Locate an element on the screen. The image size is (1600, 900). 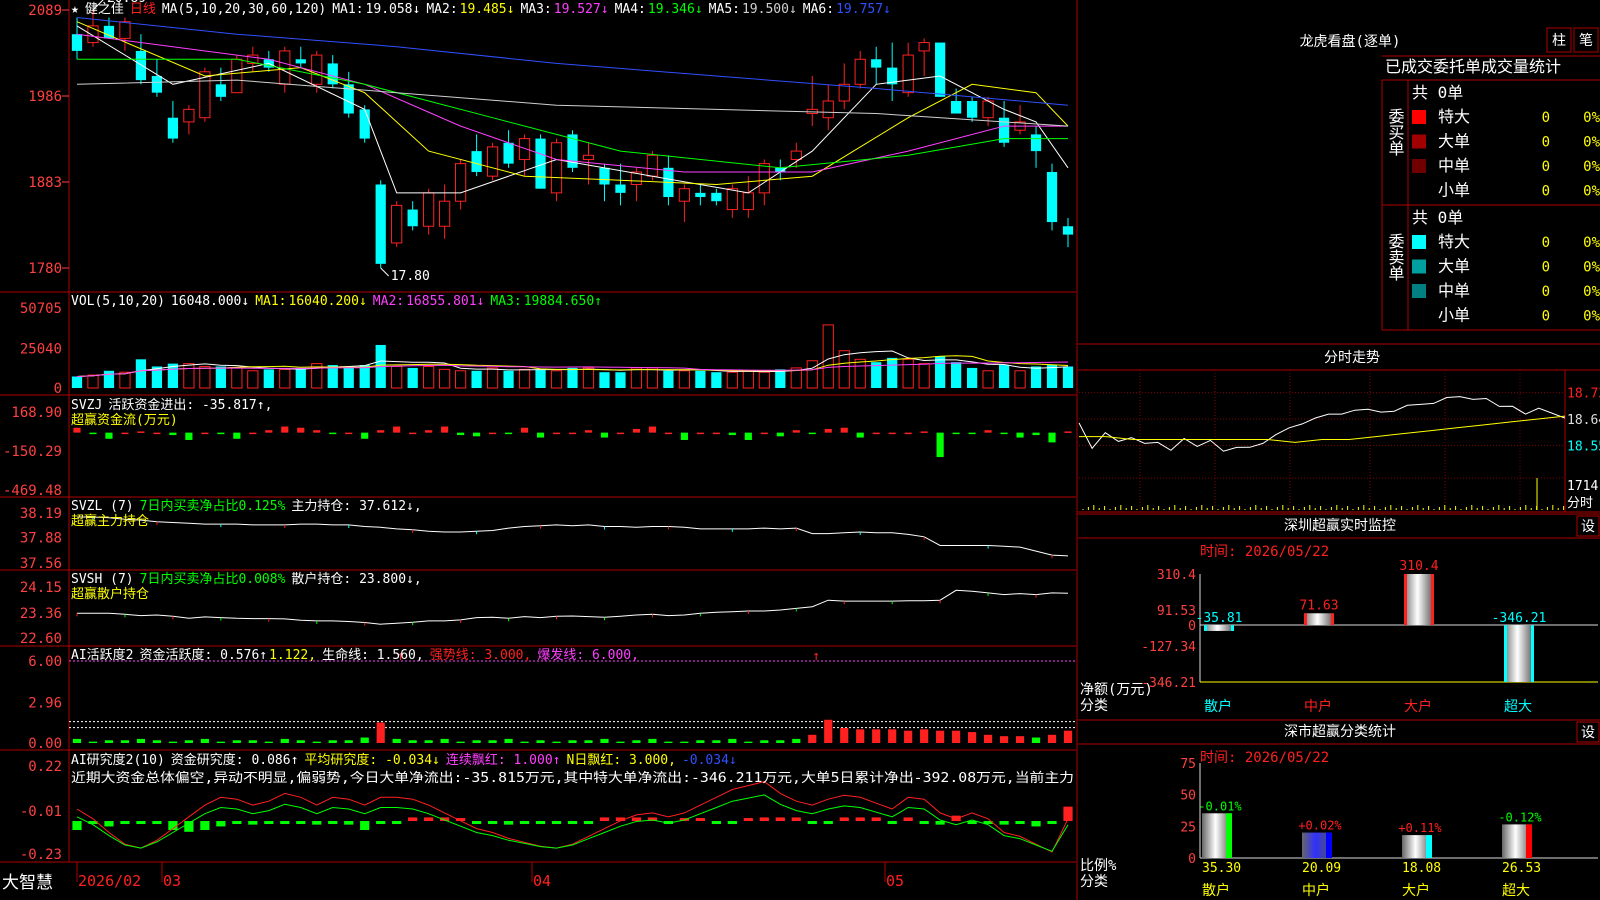
res-title: AI研究度2(10) is located at coordinates (118, 760).